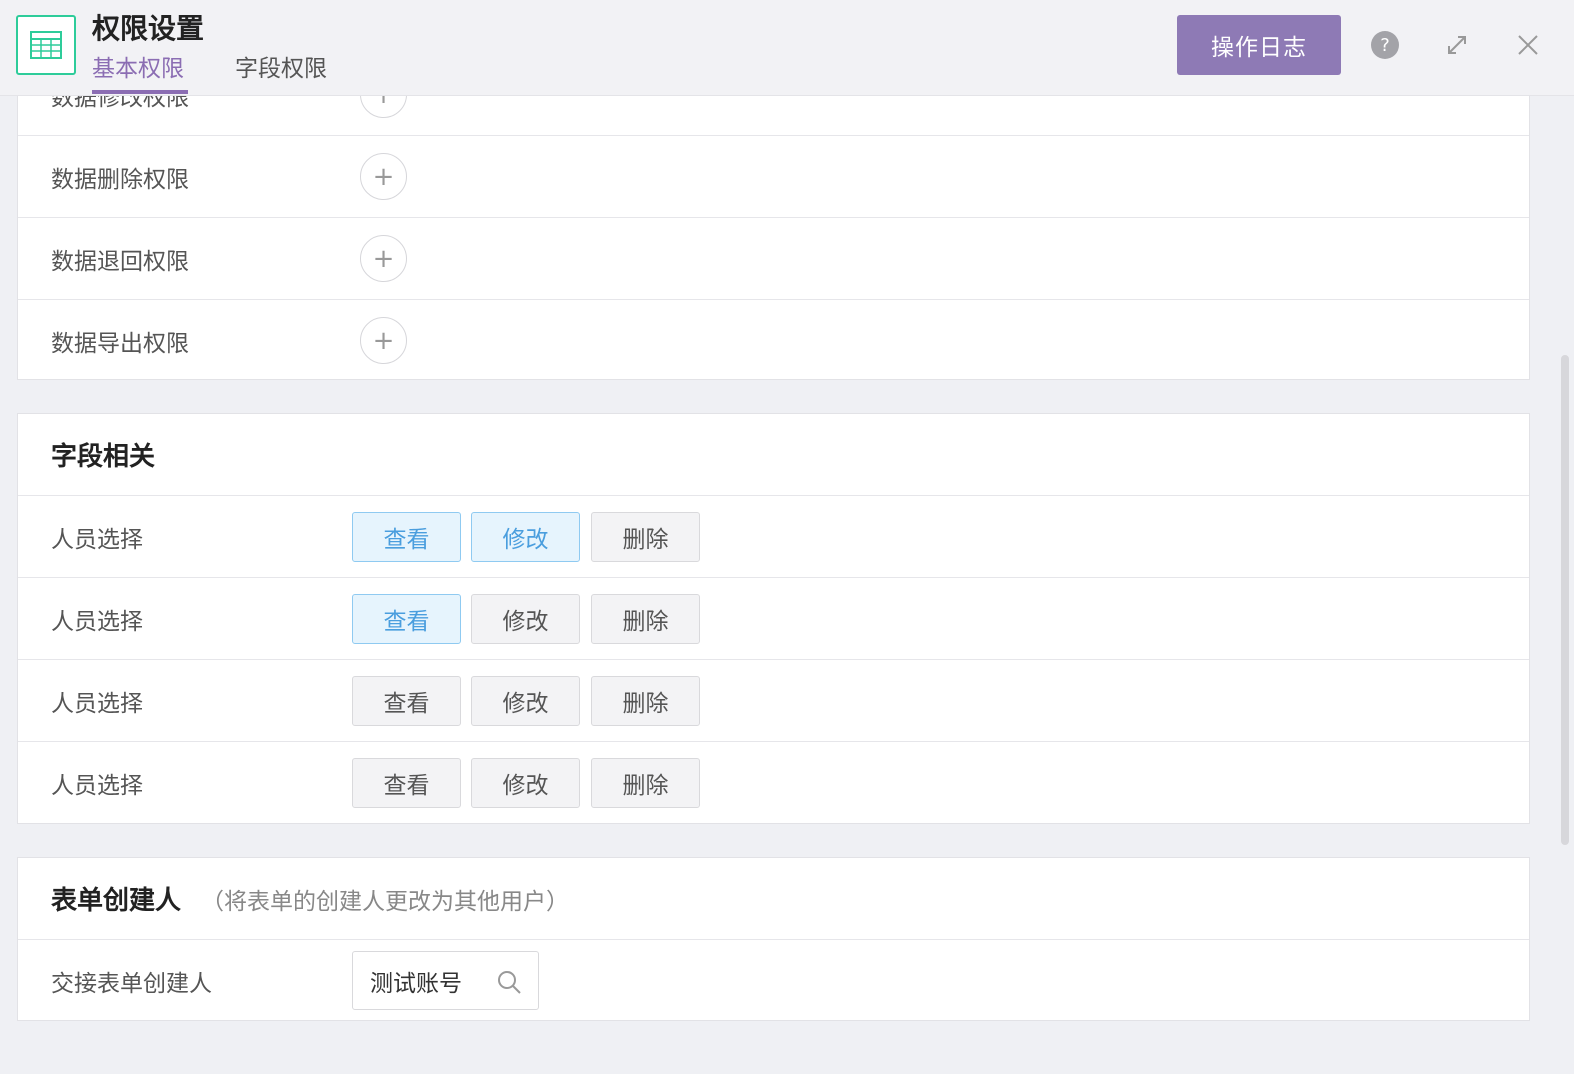 The height and width of the screenshot is (1074, 1574). What do you see at coordinates (103, 457) in the screenshot?
I see `section-title: 字段相关` at bounding box center [103, 457].